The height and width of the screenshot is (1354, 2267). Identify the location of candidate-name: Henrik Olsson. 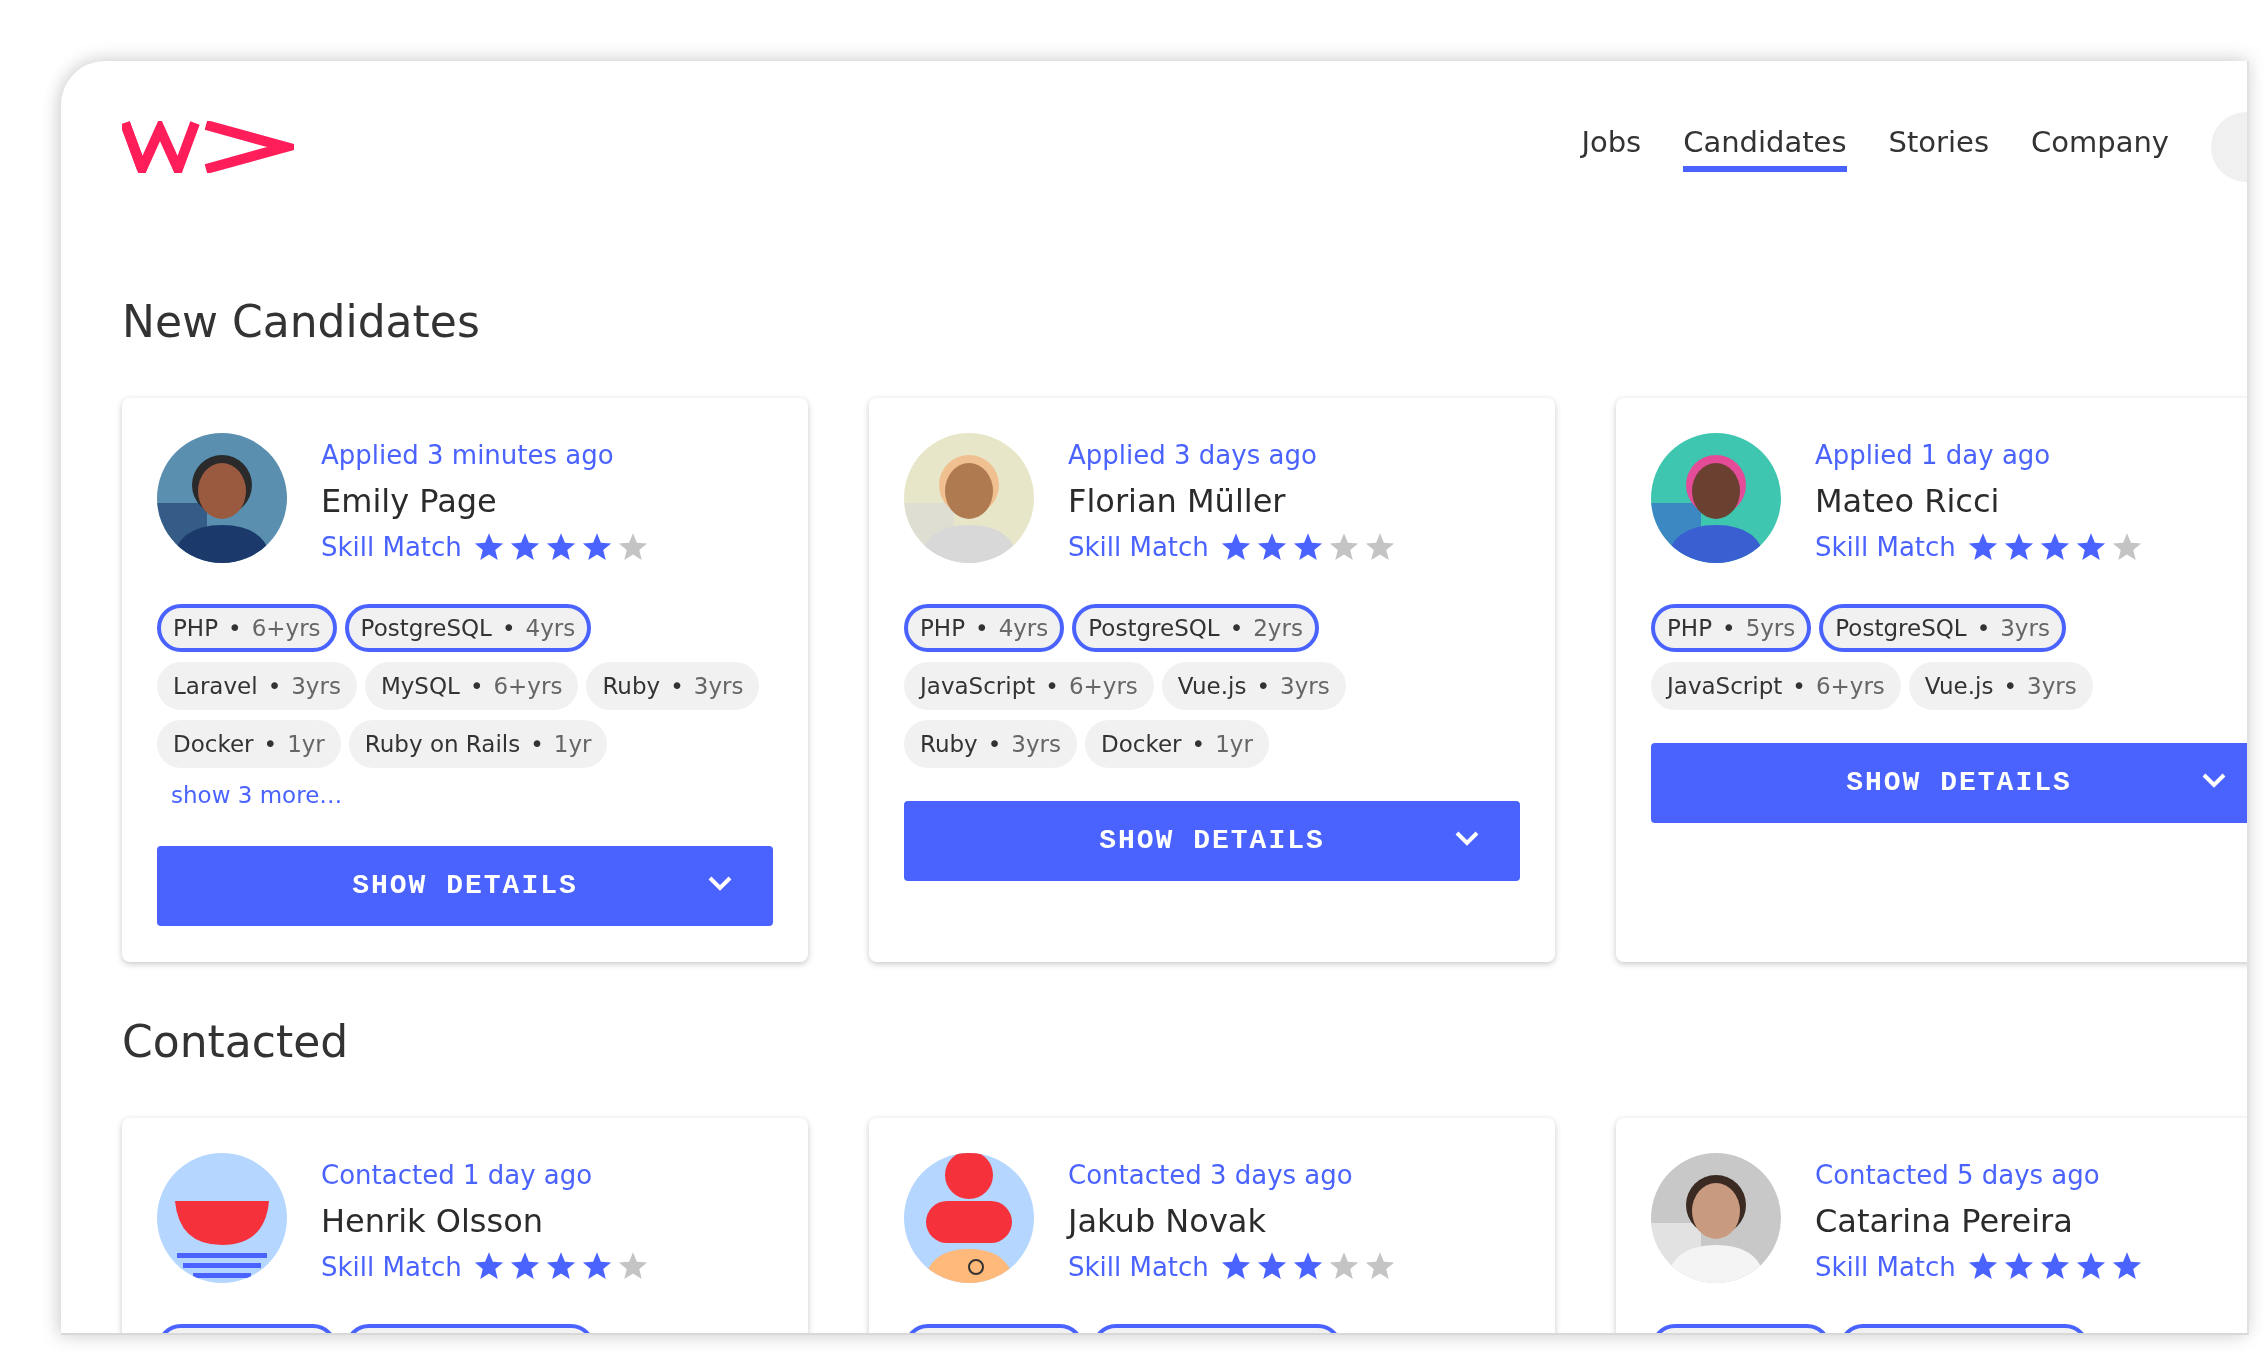
(433, 1221).